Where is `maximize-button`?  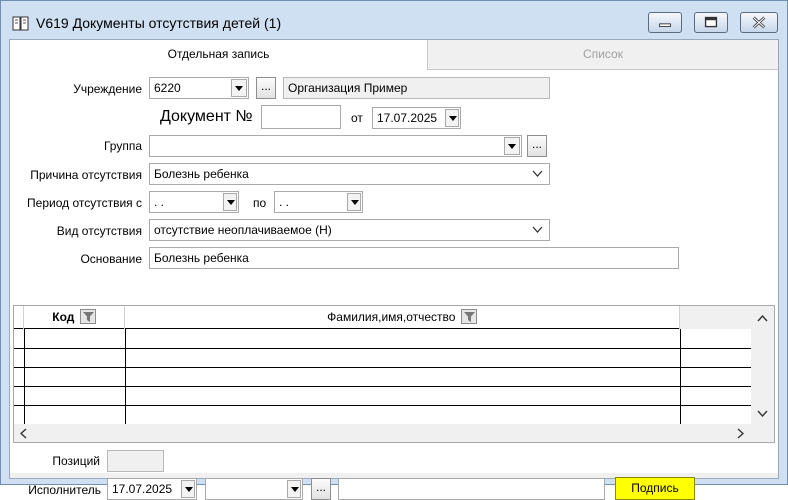
maximize-button is located at coordinates (711, 22).